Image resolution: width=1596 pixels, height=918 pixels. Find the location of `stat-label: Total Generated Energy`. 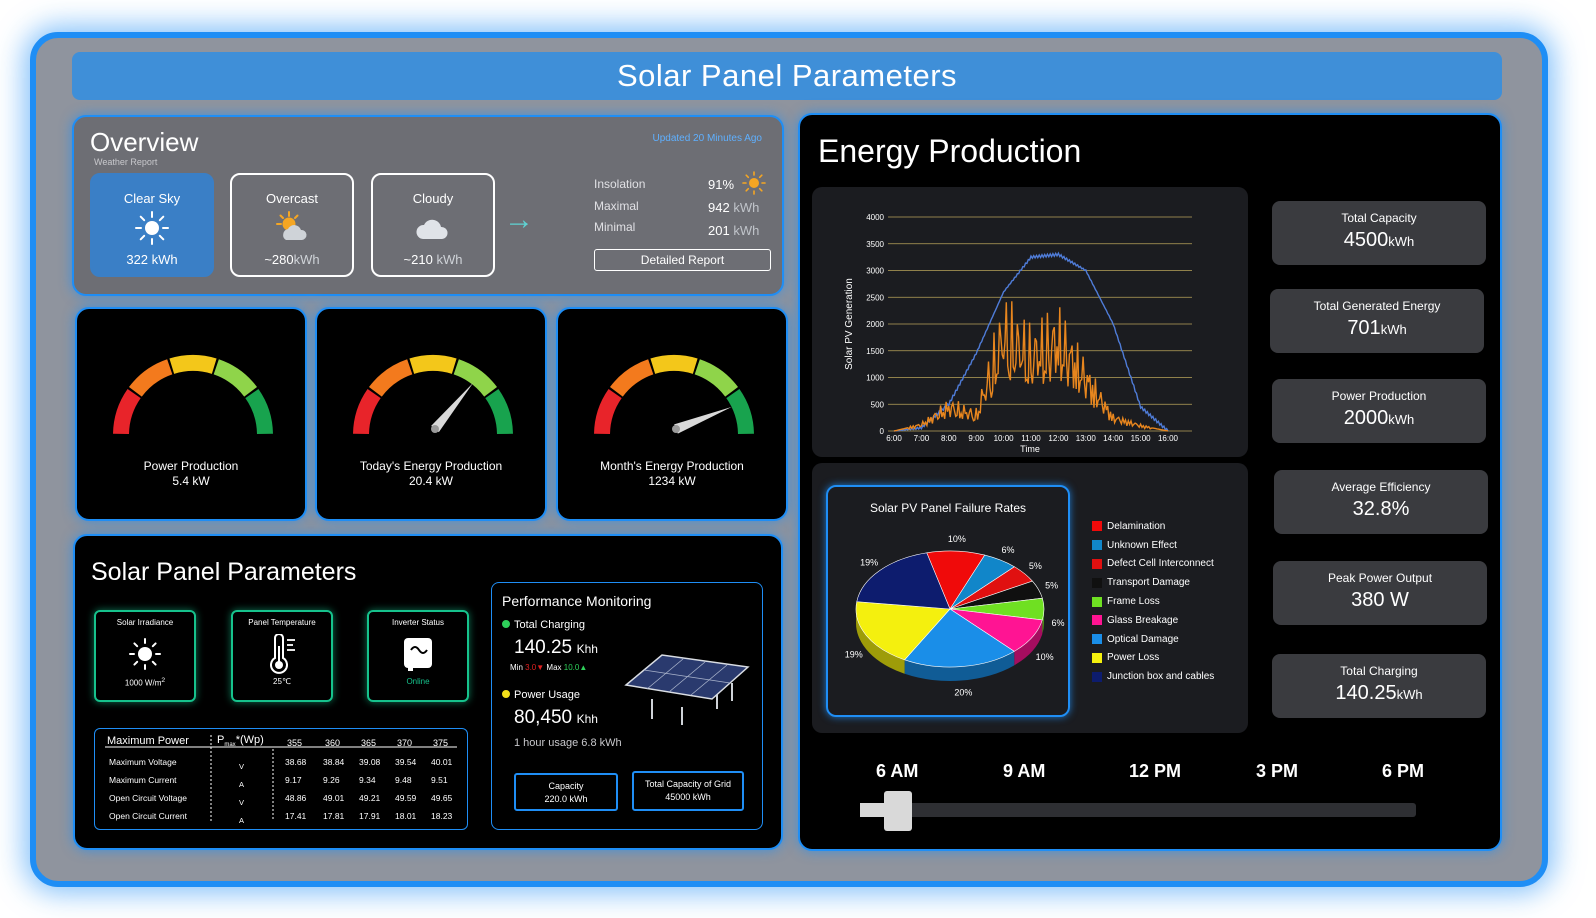

stat-label: Total Generated Energy is located at coordinates (1377, 306).